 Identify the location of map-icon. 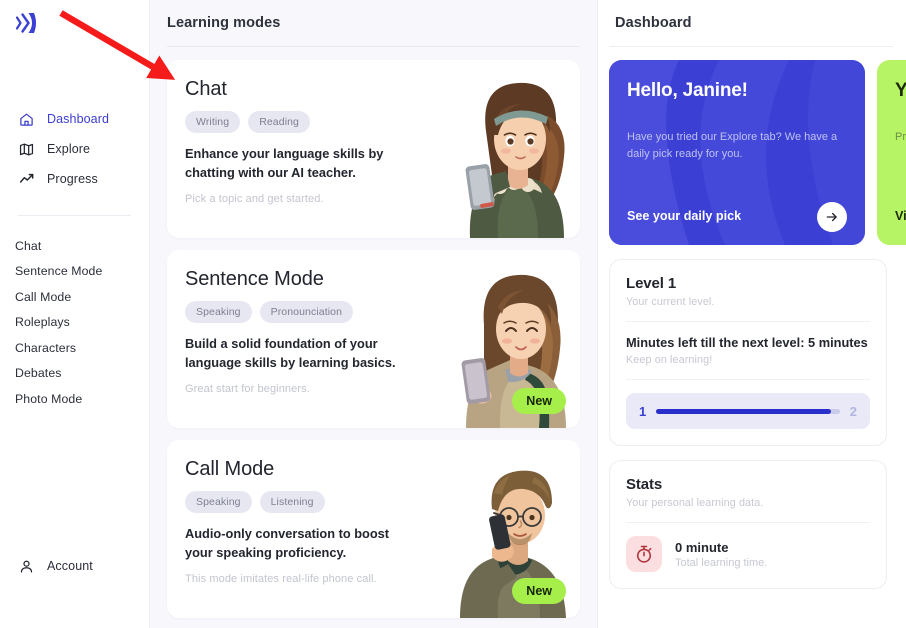
(26, 149).